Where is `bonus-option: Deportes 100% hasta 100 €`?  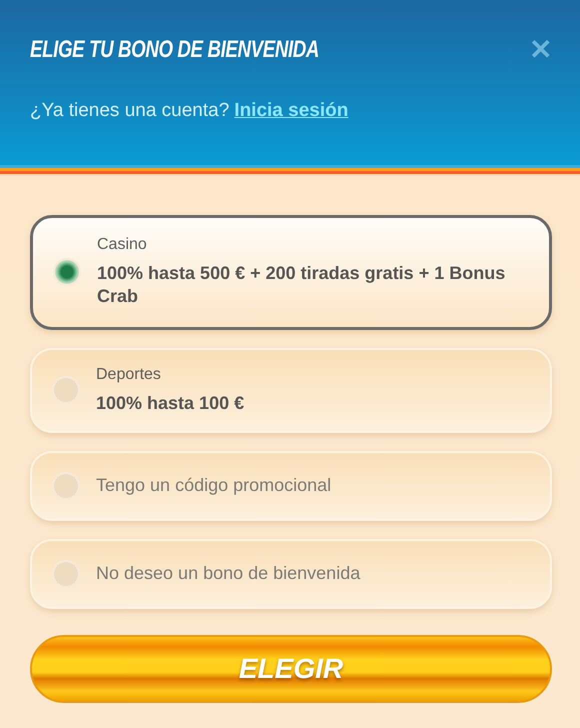 bonus-option: Deportes 100% hasta 100 € is located at coordinates (291, 391).